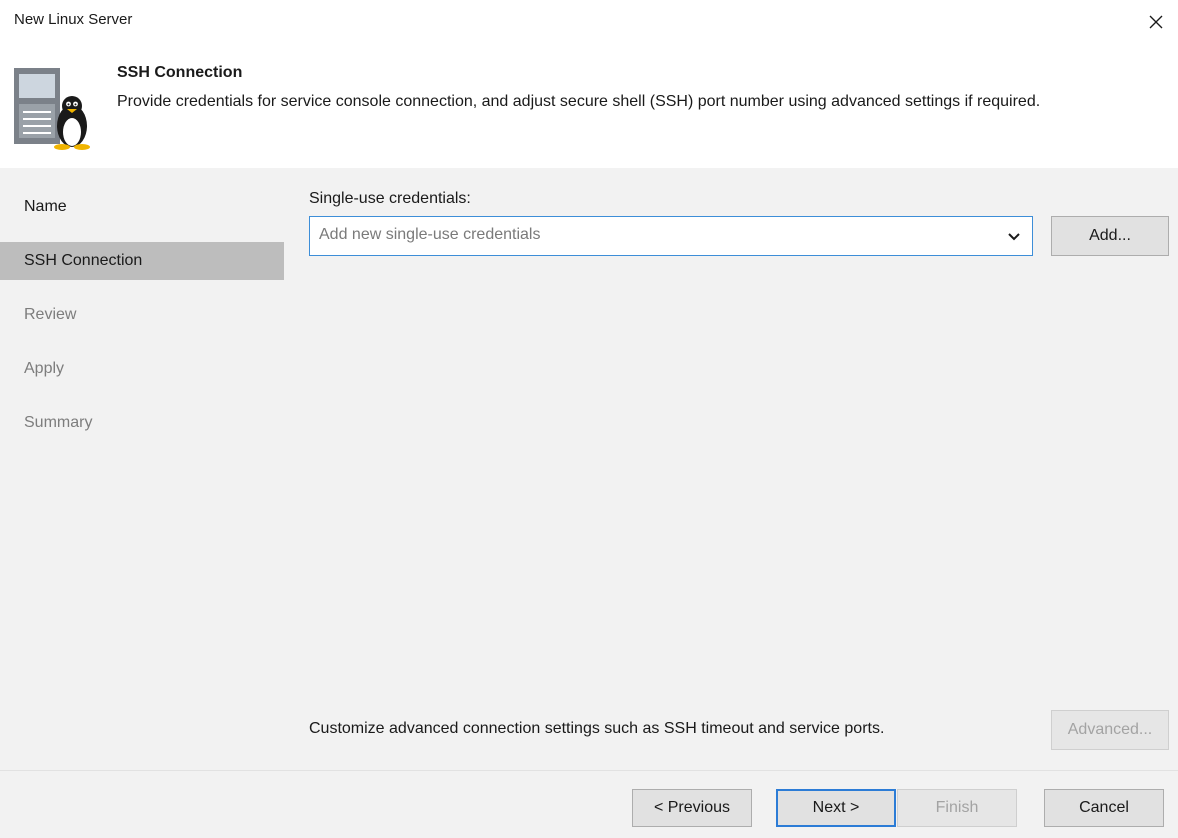  Describe the element at coordinates (142, 261) in the screenshot. I see `step-ssh-connection: SSH Connection` at that location.